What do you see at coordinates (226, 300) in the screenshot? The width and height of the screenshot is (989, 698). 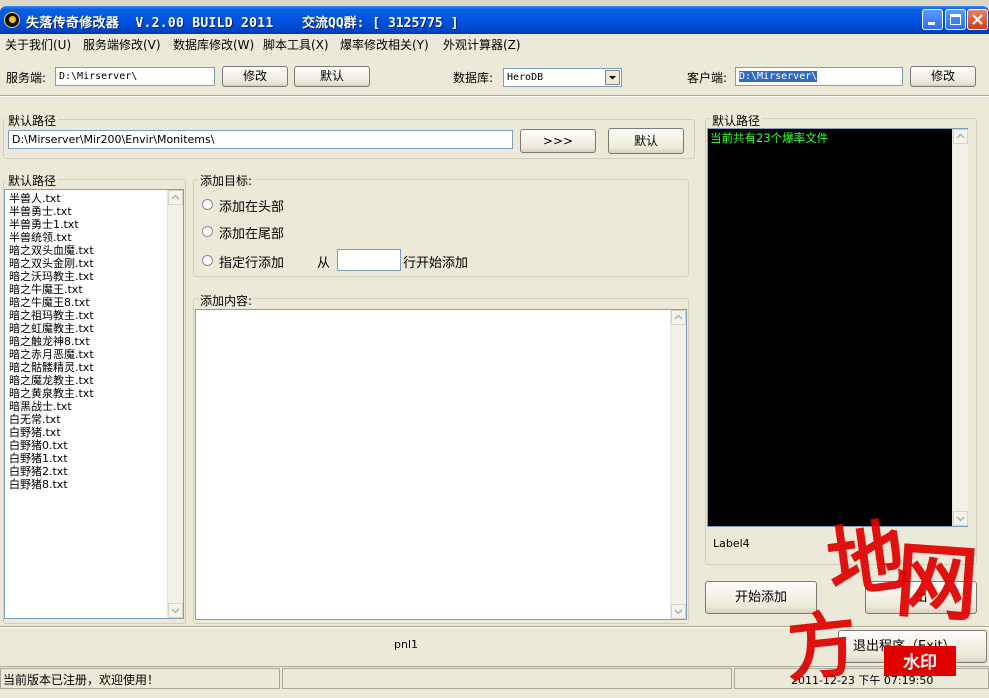 I see `content-group-label: 添加内容:` at bounding box center [226, 300].